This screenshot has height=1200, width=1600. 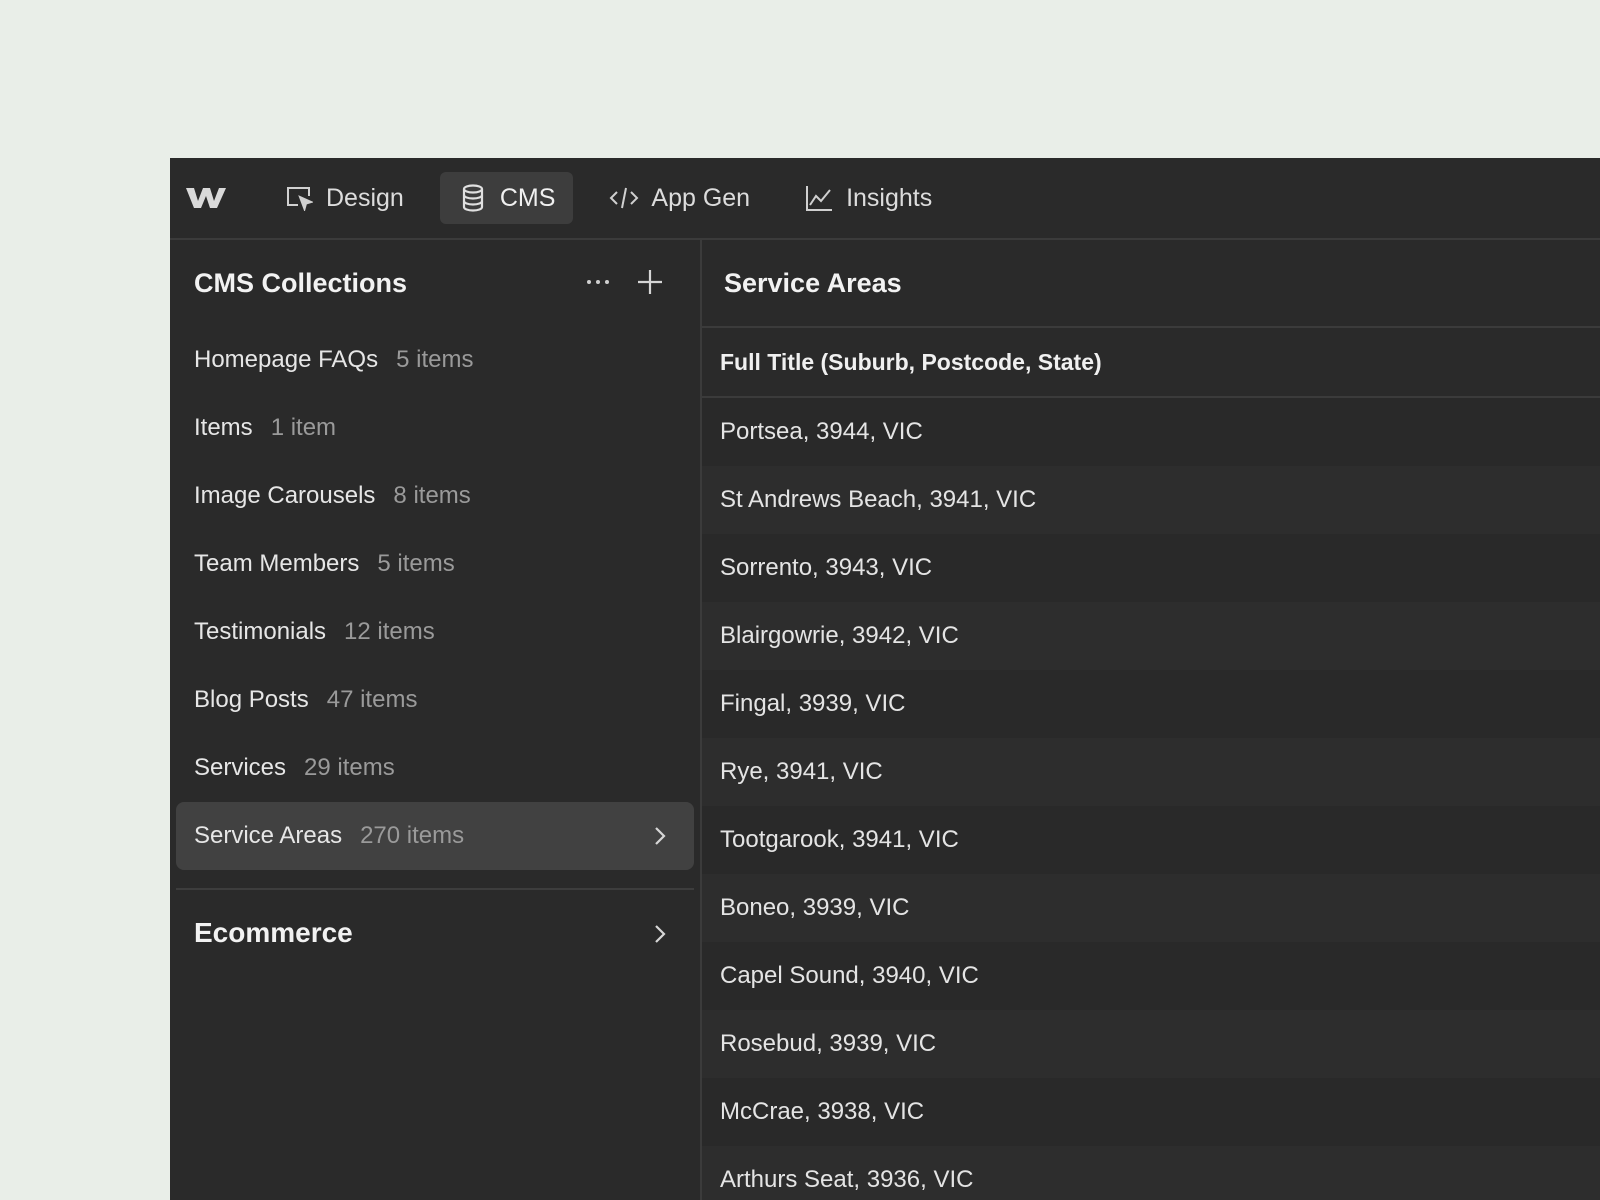 I want to click on collections-header: CMS Collections, so click(x=435, y=283).